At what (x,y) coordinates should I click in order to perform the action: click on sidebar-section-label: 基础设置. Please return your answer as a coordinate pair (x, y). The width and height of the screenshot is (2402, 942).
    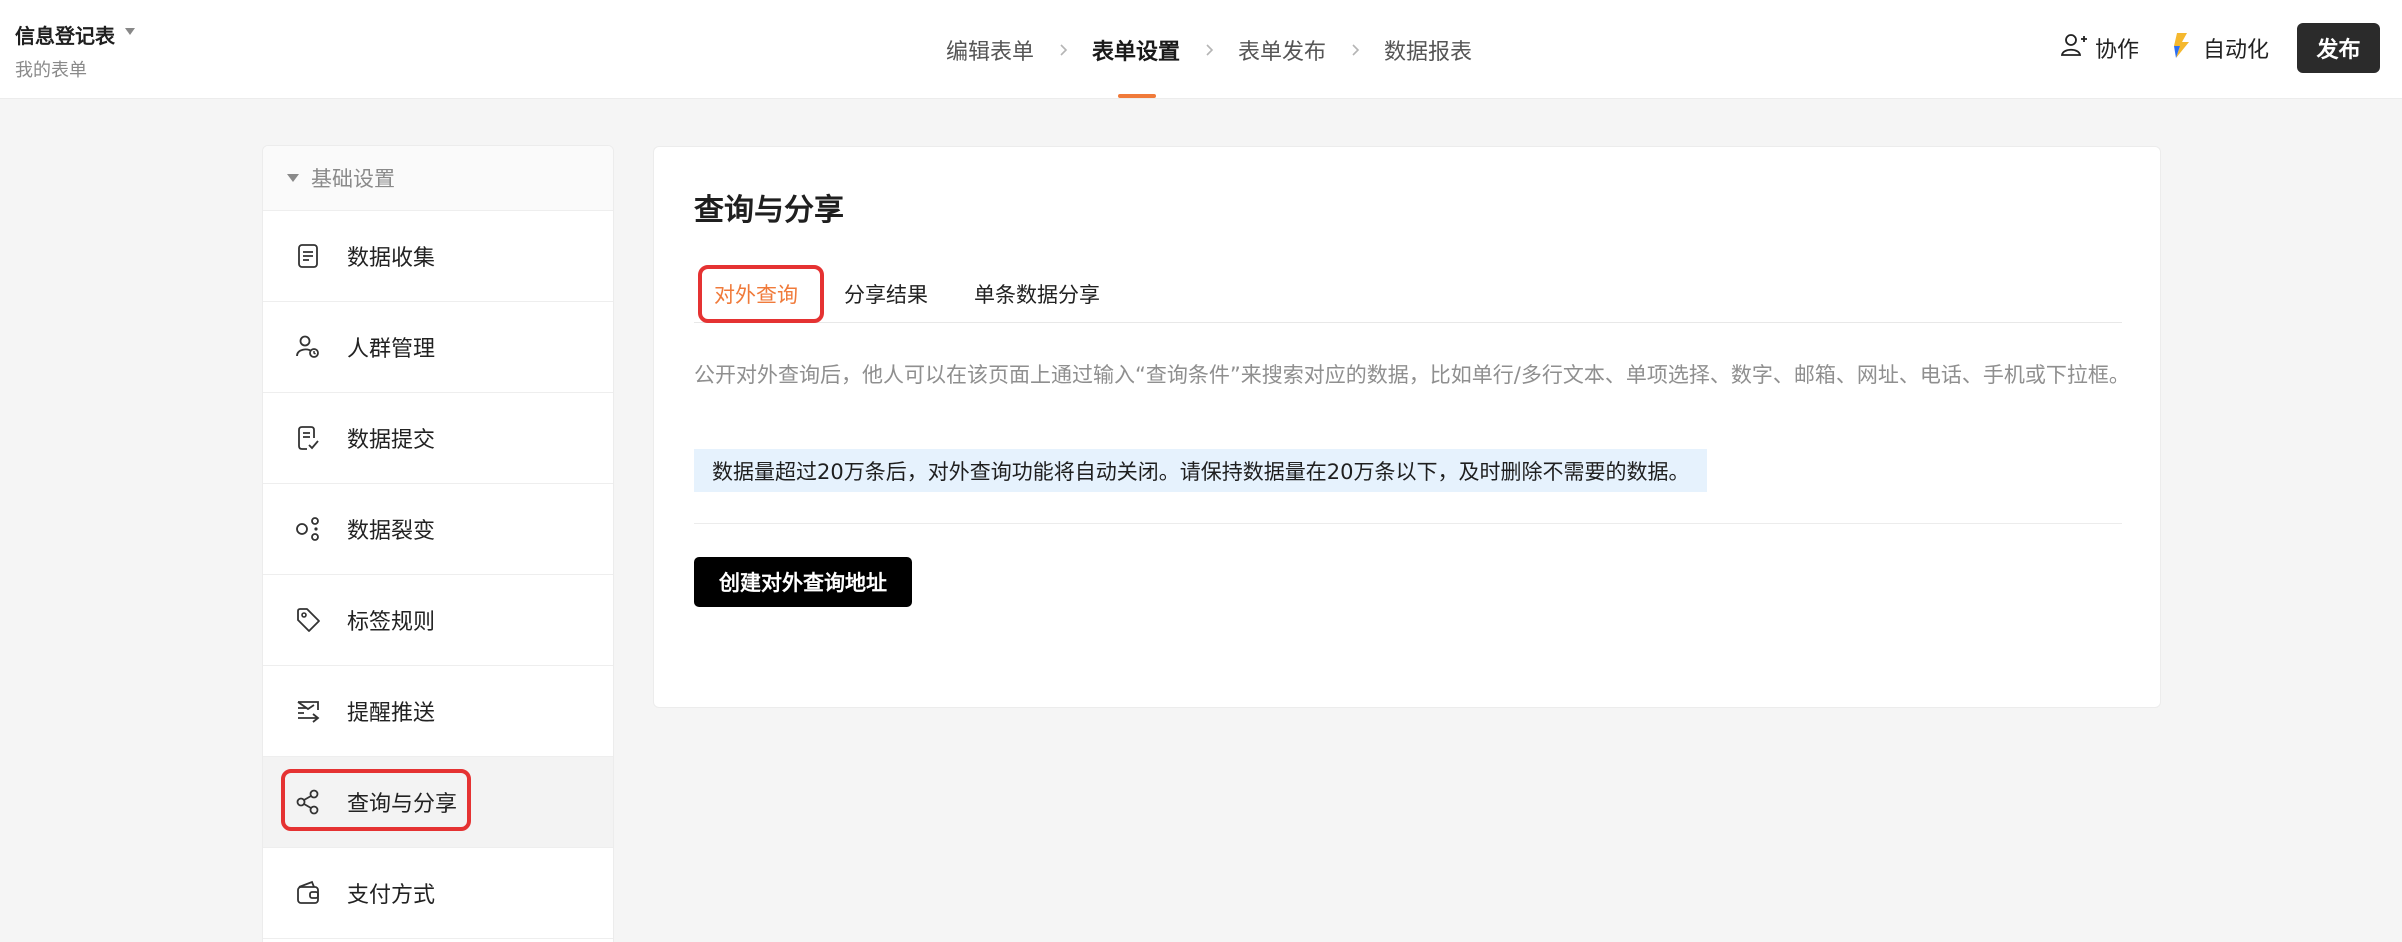
    Looking at the image, I should click on (353, 179).